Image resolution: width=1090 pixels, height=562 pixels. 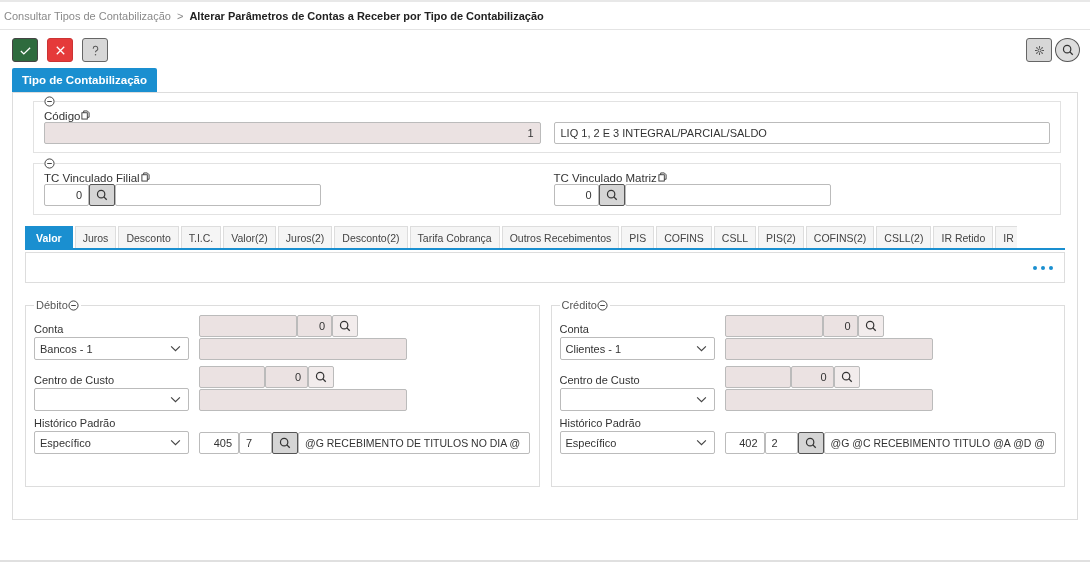 I want to click on tab: Valor(2), so click(x=249, y=237).